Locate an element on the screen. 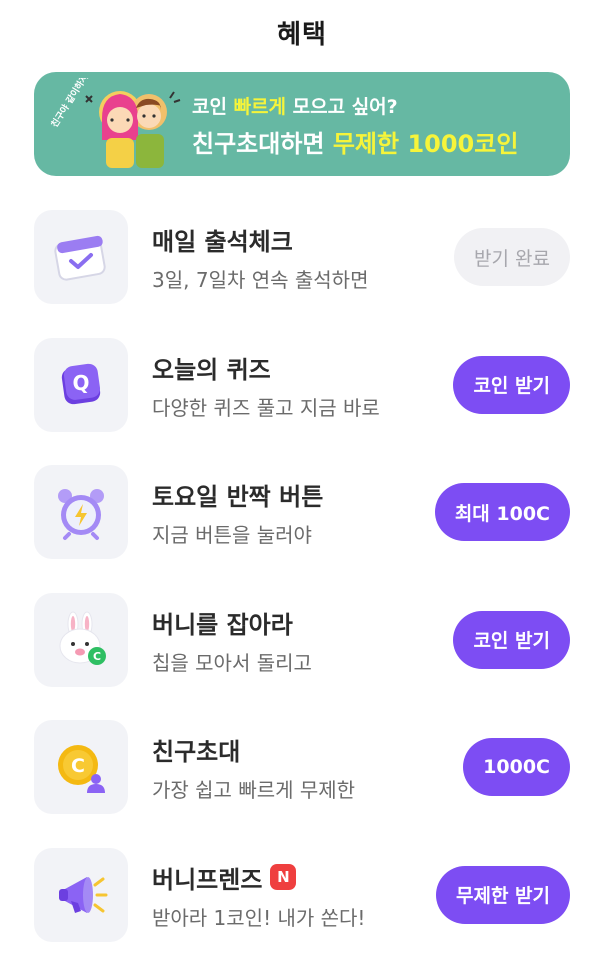 The width and height of the screenshot is (604, 960). benefit-saturday-button: 토요일 반짝 버튼 지금 버튼을 눌러야 최대 100C is located at coordinates (302, 527).